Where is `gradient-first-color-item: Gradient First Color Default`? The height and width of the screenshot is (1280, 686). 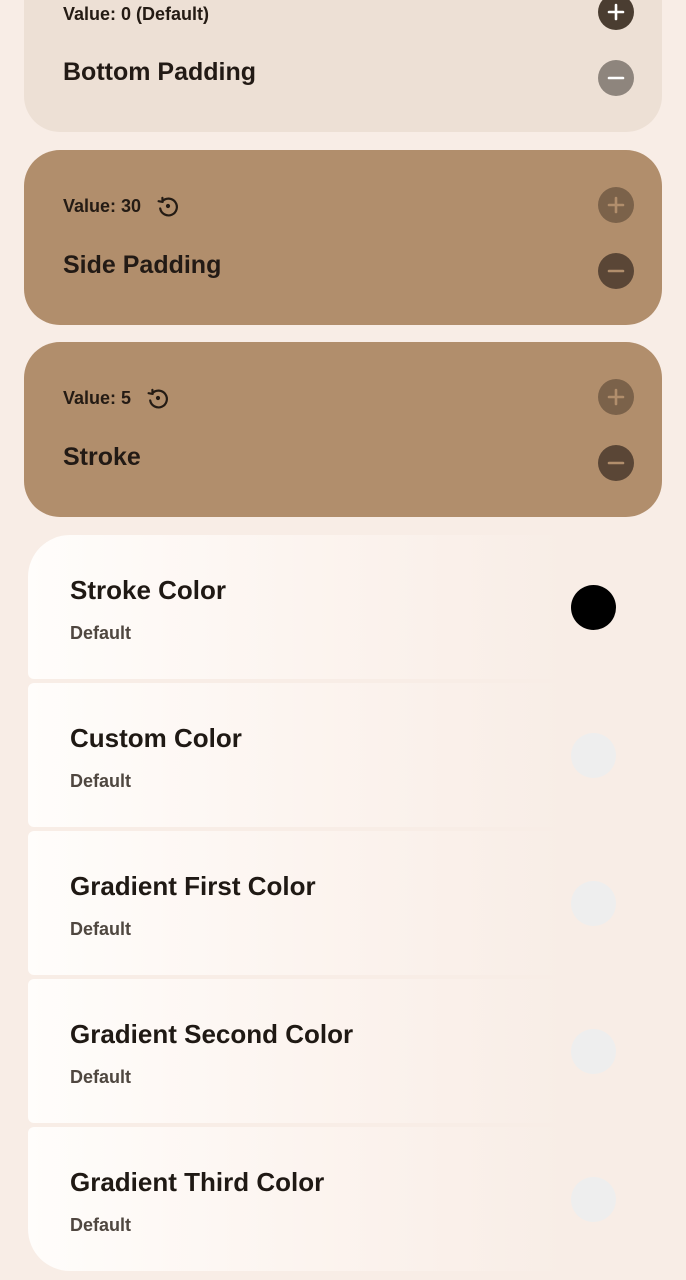
gradient-first-color-item: Gradient First Color Default is located at coordinates (345, 903).